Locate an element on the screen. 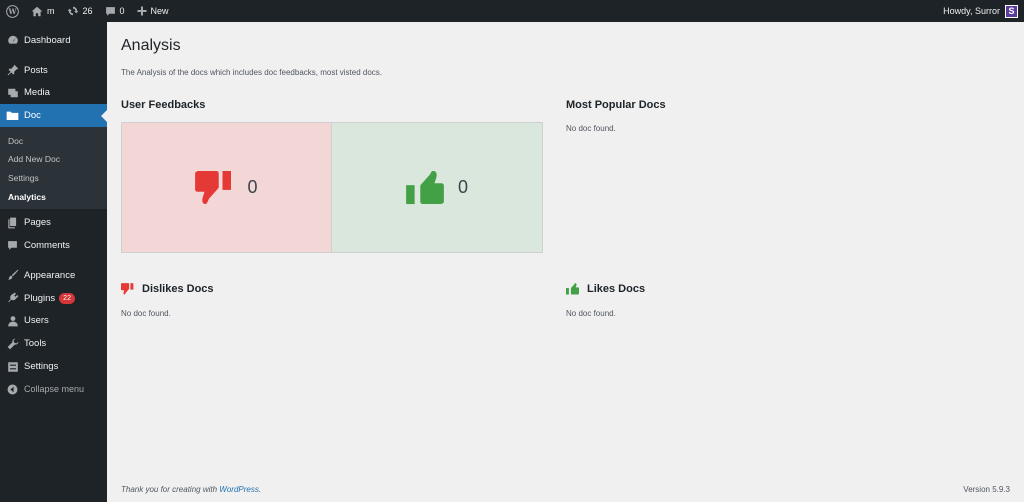 The height and width of the screenshot is (502, 1024). sidebar-item-tools: Tools is located at coordinates (53, 343).